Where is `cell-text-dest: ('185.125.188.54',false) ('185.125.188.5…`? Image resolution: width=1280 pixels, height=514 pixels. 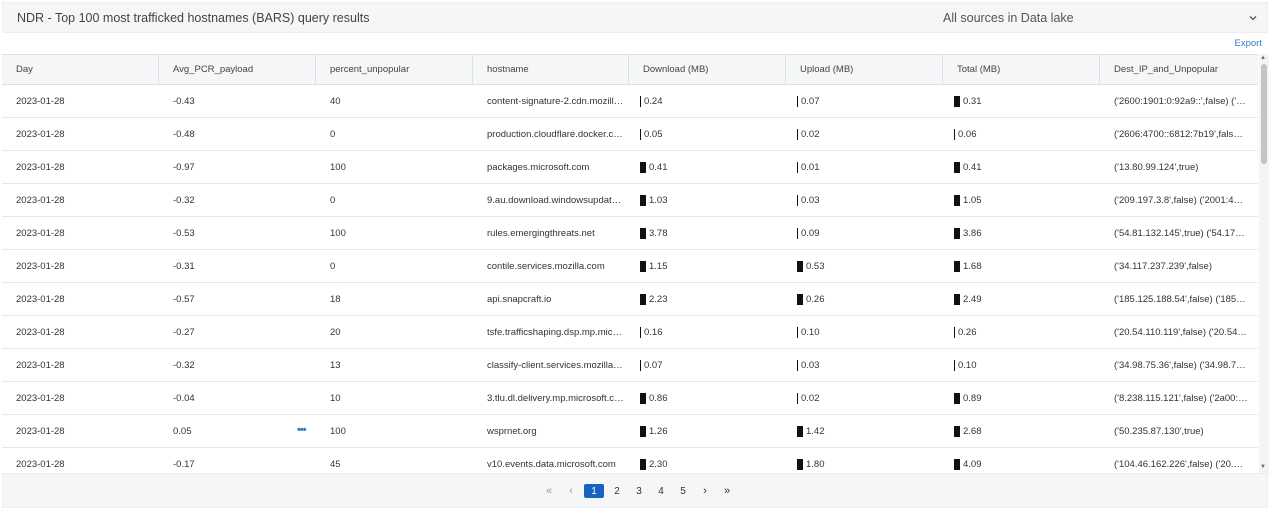 cell-text-dest: ('185.125.188.54',false) ('185.125.188.5… is located at coordinates (1181, 299).